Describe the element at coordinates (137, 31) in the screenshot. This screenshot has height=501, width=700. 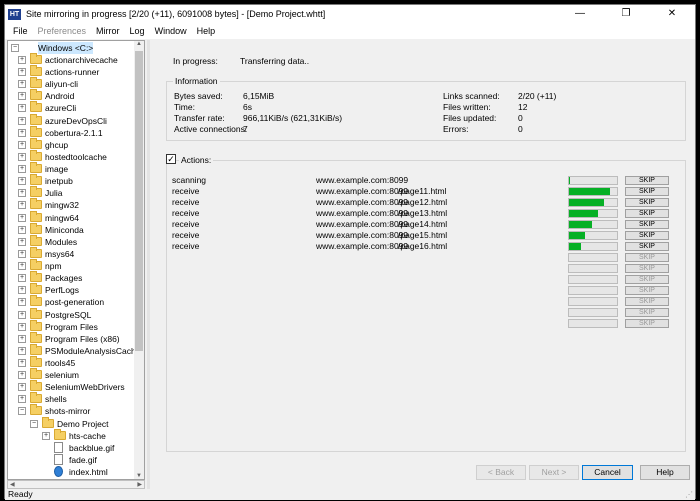
I see `menu-log: Log` at that location.